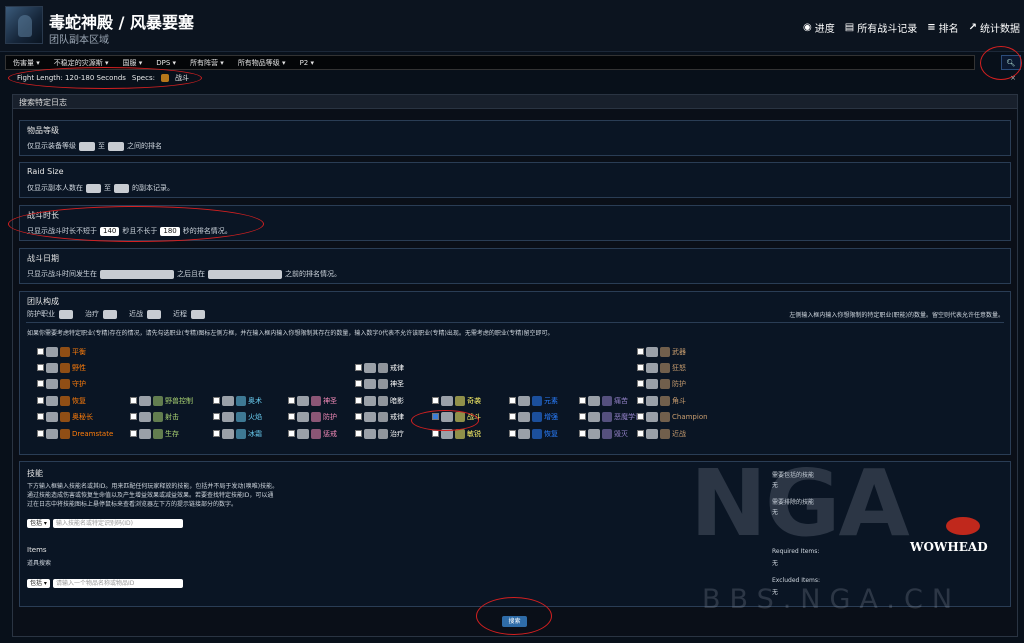 The height and width of the screenshot is (643, 1024). I want to click on spec-option-warlock: 毁灭, so click(603, 433).